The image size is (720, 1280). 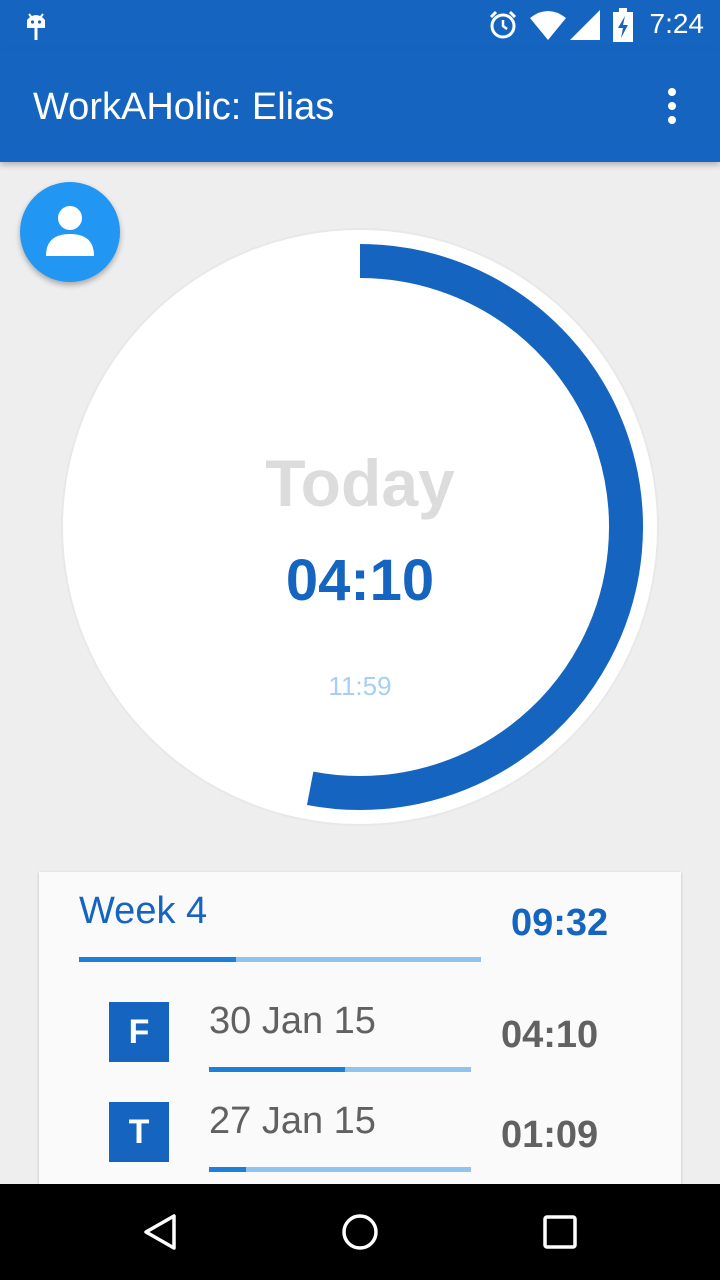 I want to click on back-icon, so click(x=160, y=1232).